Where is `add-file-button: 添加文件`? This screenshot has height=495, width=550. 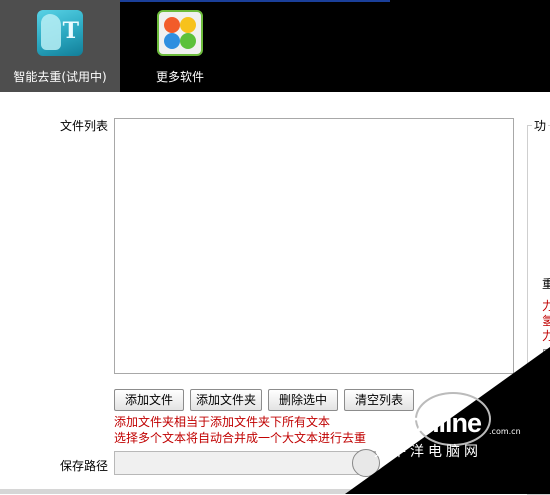 add-file-button: 添加文件 is located at coordinates (149, 400).